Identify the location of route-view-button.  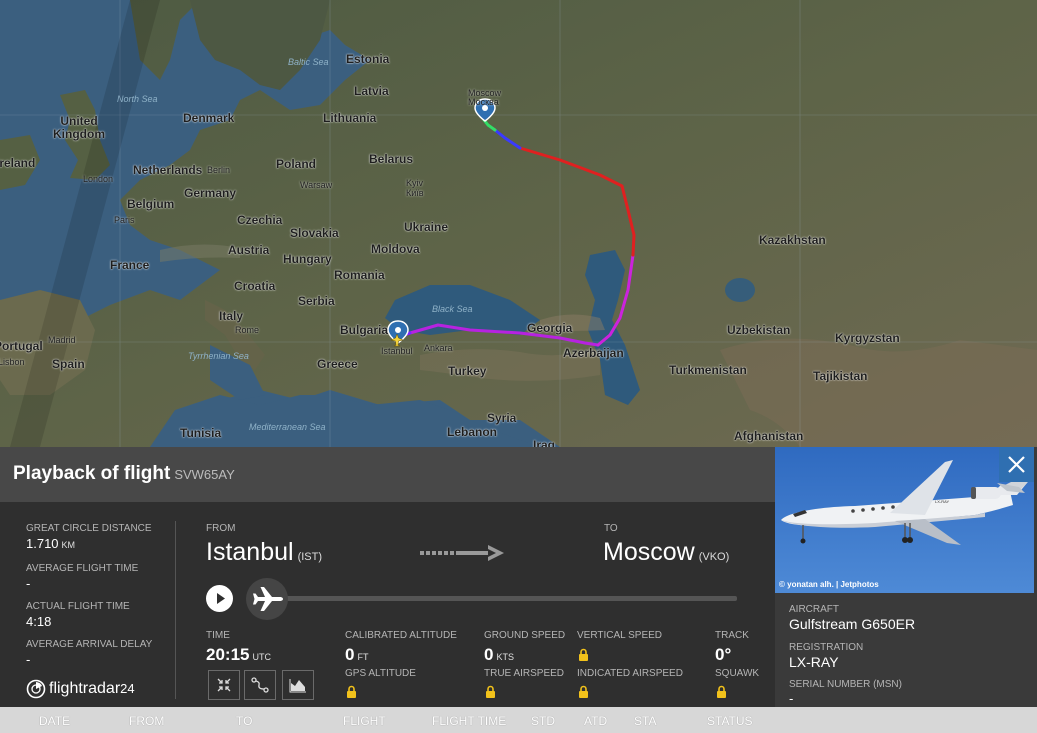
(260, 685).